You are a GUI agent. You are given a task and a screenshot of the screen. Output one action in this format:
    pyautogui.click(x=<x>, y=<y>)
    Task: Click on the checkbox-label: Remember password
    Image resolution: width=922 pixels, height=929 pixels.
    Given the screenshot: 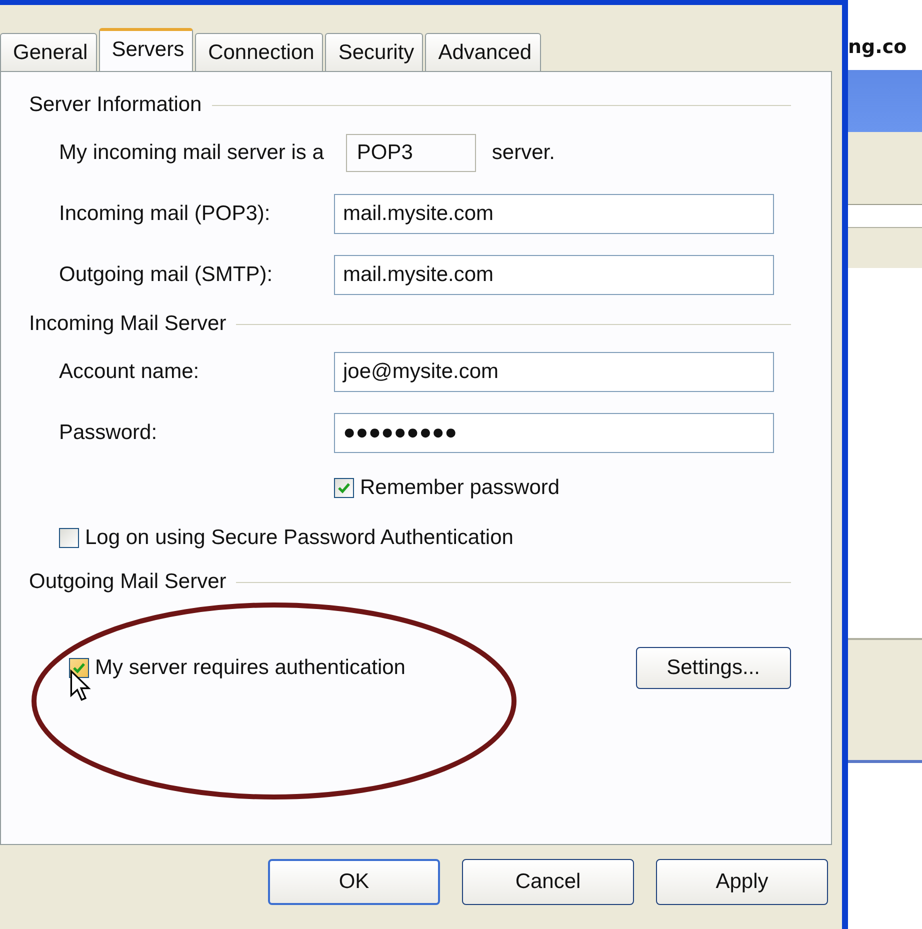 What is the action you would take?
    pyautogui.click(x=460, y=488)
    